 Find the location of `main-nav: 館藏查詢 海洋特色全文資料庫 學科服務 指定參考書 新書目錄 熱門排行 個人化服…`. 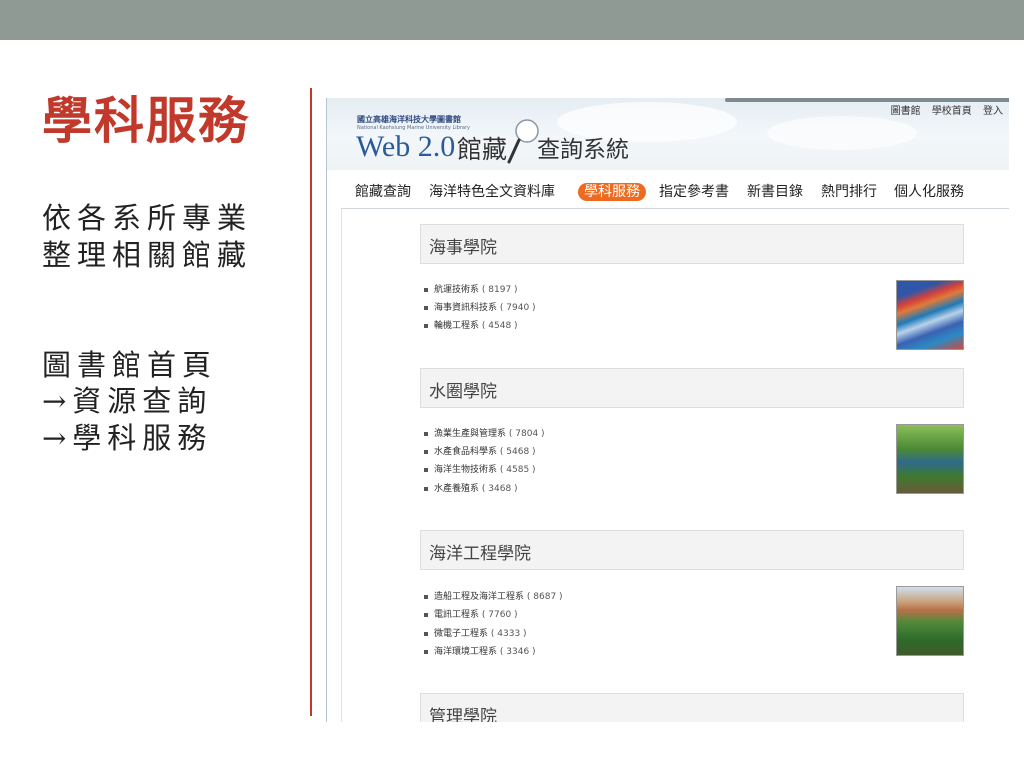

main-nav: 館藏查詢 海洋特色全文資料庫 學科服務 指定參考書 新書目錄 熱門排行 個人化服… is located at coordinates (675, 193).